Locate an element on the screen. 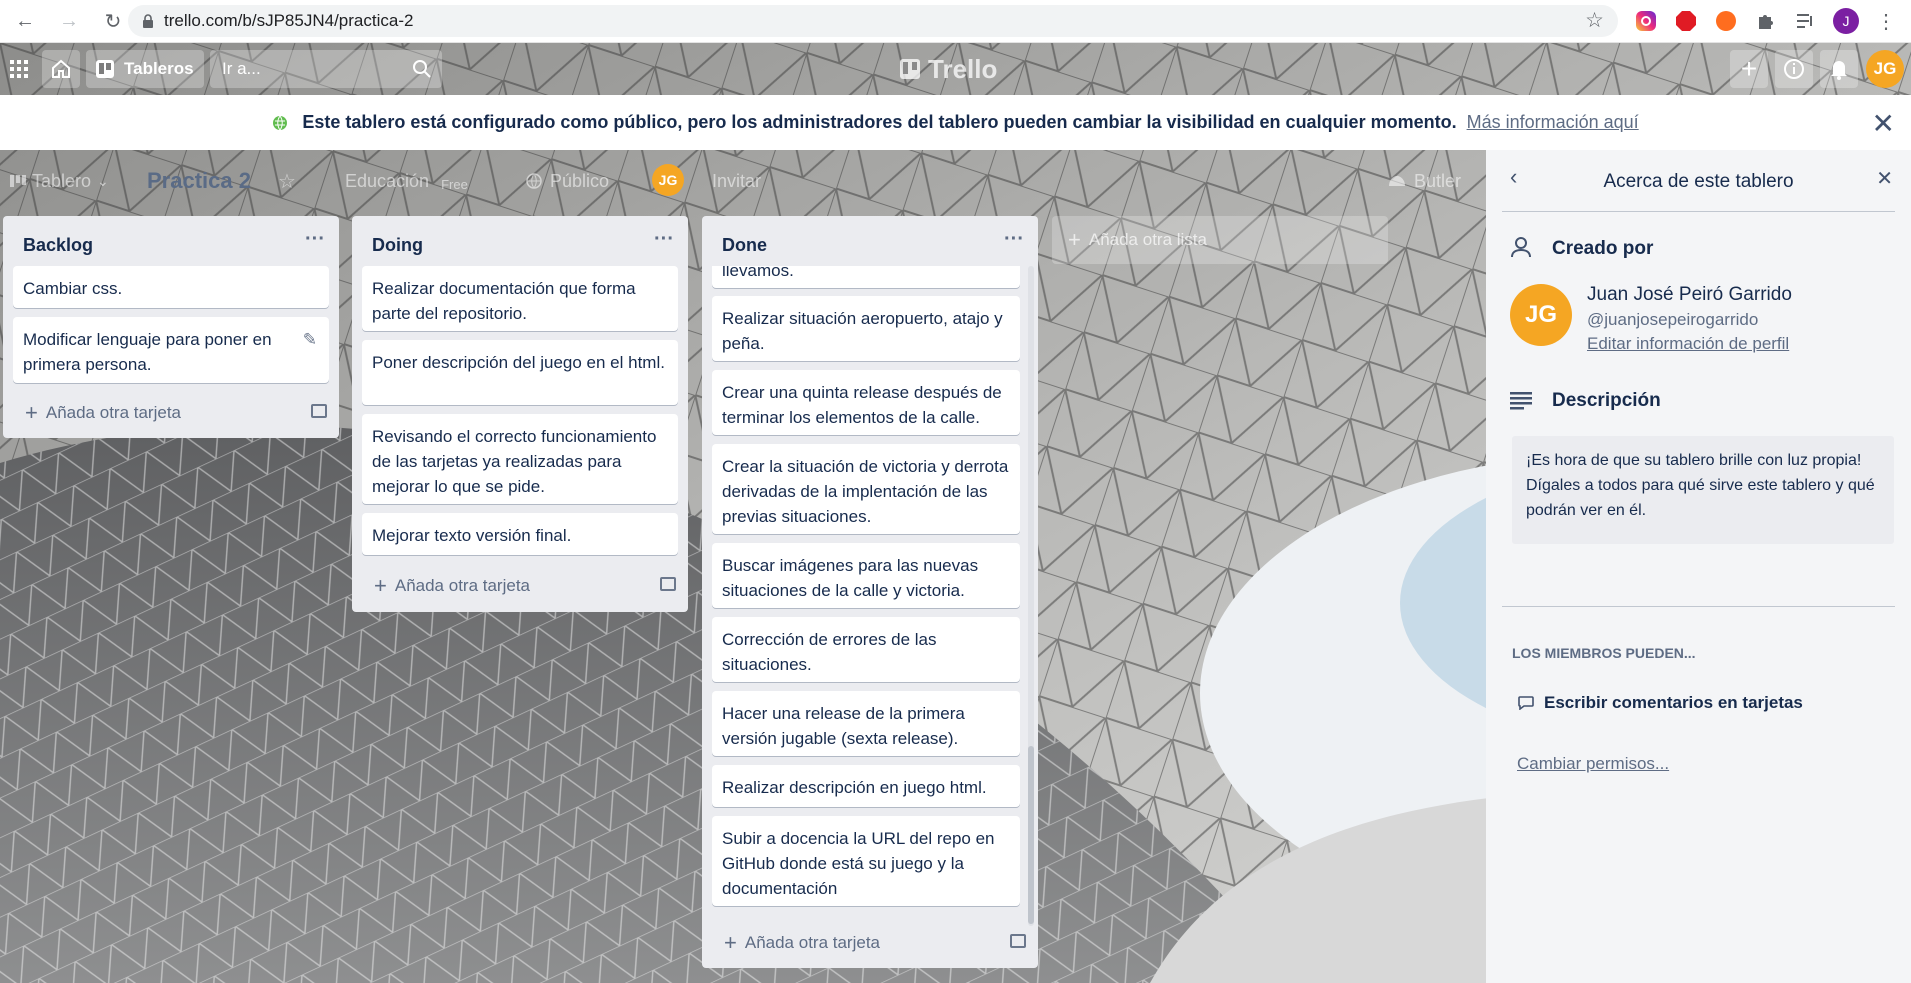 This screenshot has width=1911, height=983. star-board-icon: ☆ is located at coordinates (287, 181).